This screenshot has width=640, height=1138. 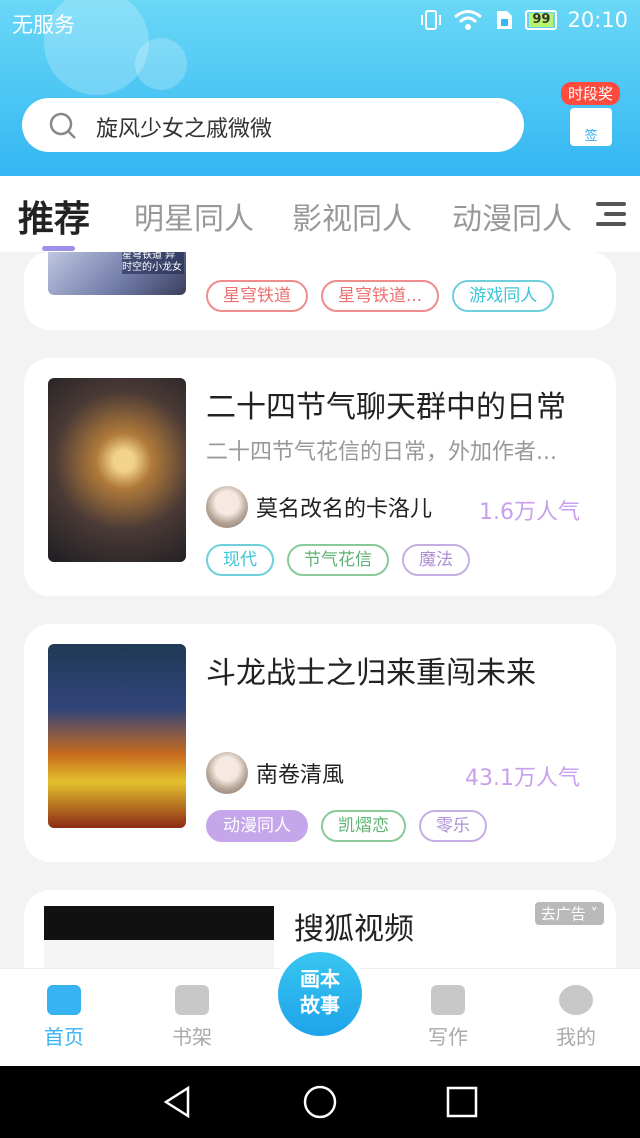 What do you see at coordinates (576, 1000) in the screenshot?
I see `chat-bubble-icon` at bounding box center [576, 1000].